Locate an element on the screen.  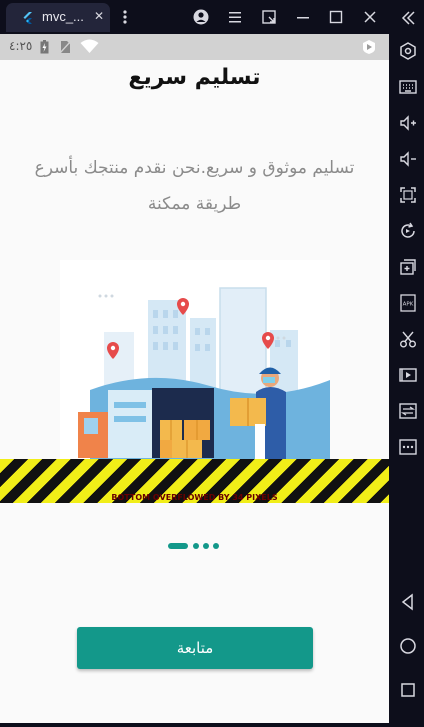
back-double-chevron-icon is located at coordinates (408, 18).